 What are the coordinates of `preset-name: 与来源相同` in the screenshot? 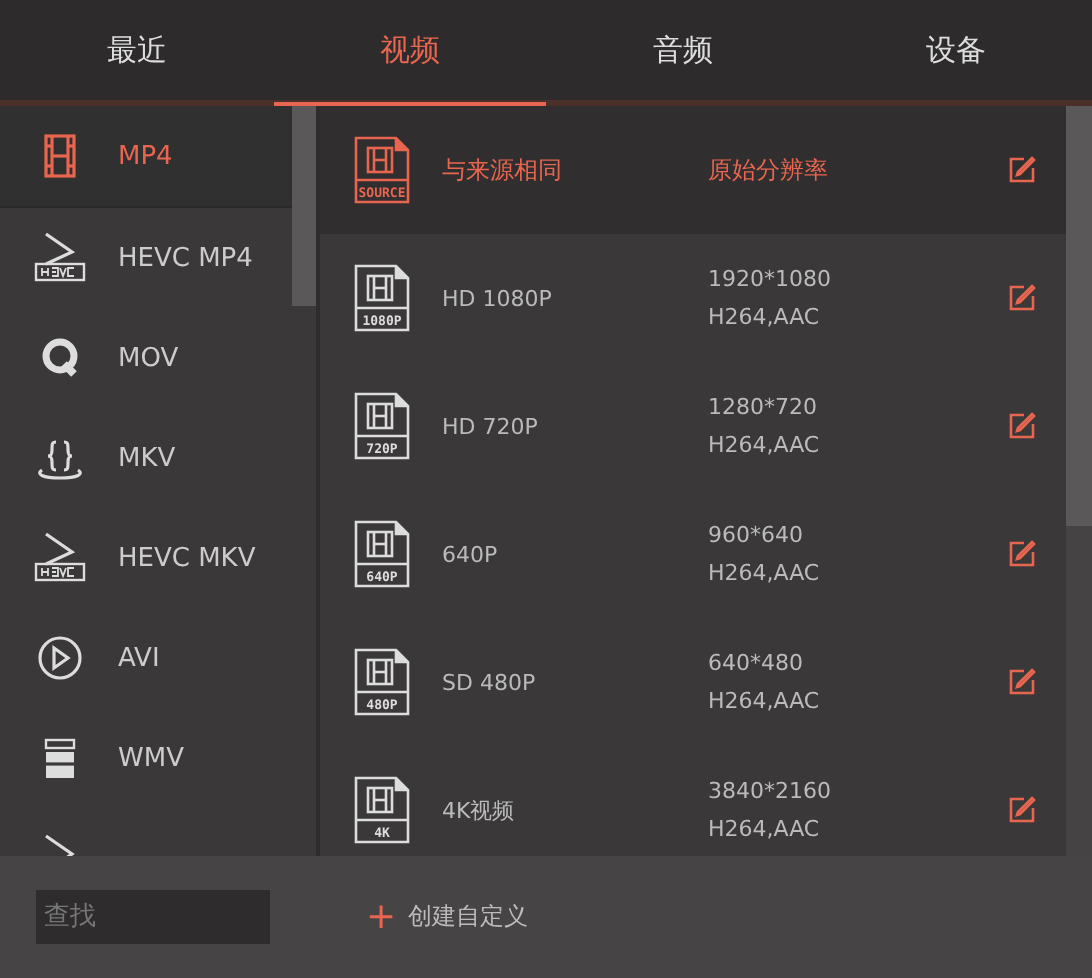 It's located at (503, 170).